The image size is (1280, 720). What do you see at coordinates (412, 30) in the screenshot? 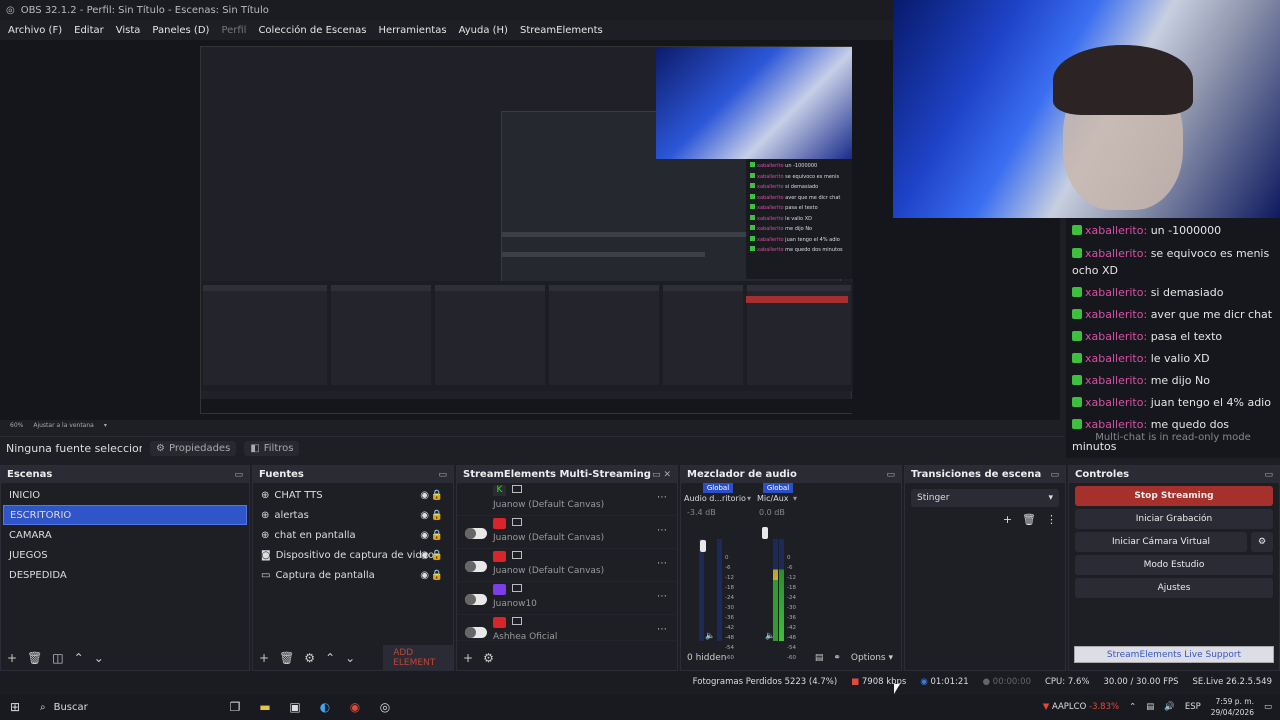
I see `menu-herramientas: Herramientas` at bounding box center [412, 30].